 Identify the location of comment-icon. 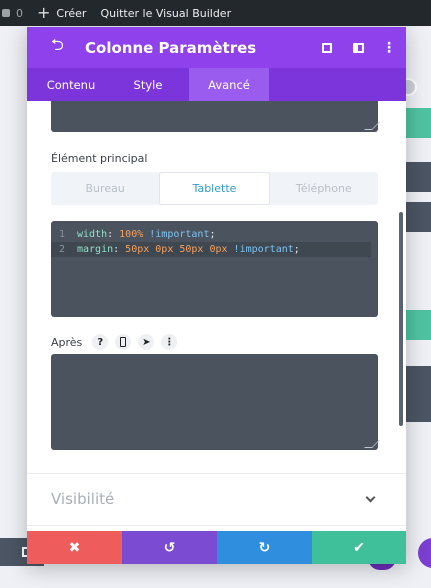
(6, 13).